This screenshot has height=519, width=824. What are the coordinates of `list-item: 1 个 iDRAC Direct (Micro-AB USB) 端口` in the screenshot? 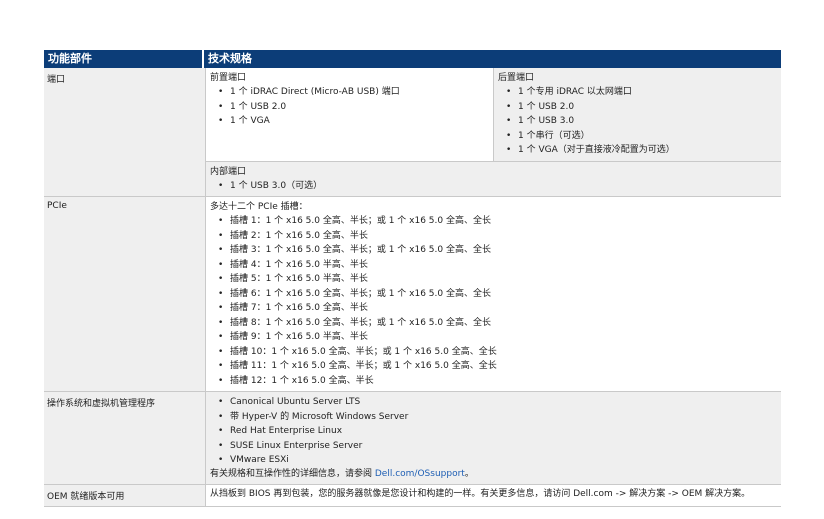 It's located at (349, 92).